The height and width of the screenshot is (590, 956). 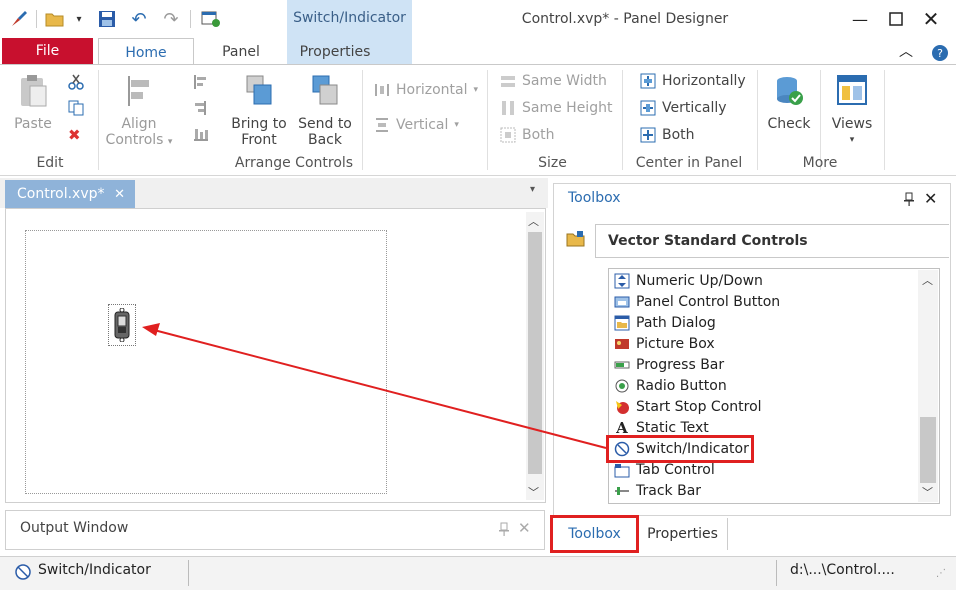 What do you see at coordinates (19, 19) in the screenshot?
I see `app-icon` at bounding box center [19, 19].